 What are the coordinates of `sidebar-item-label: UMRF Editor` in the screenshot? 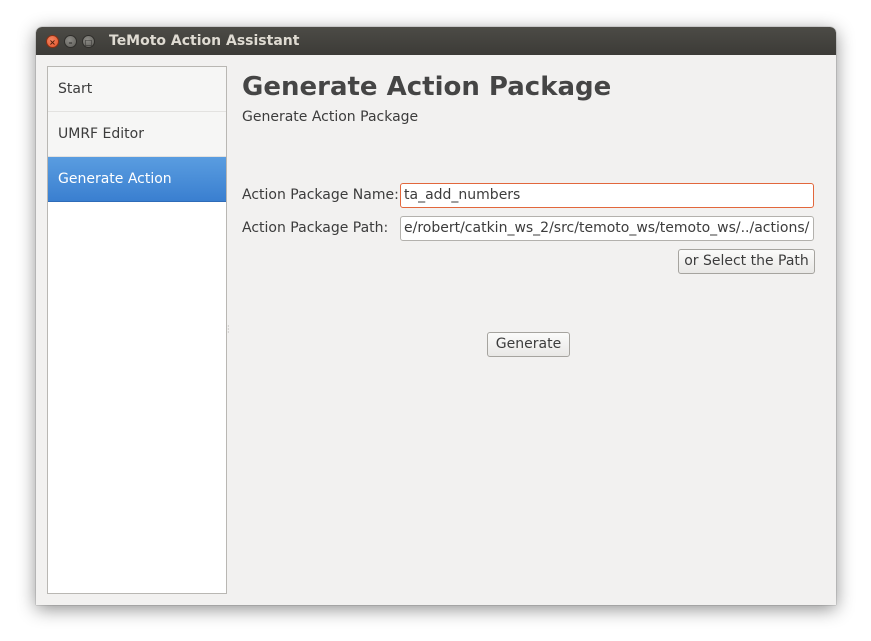 It's located at (101, 134).